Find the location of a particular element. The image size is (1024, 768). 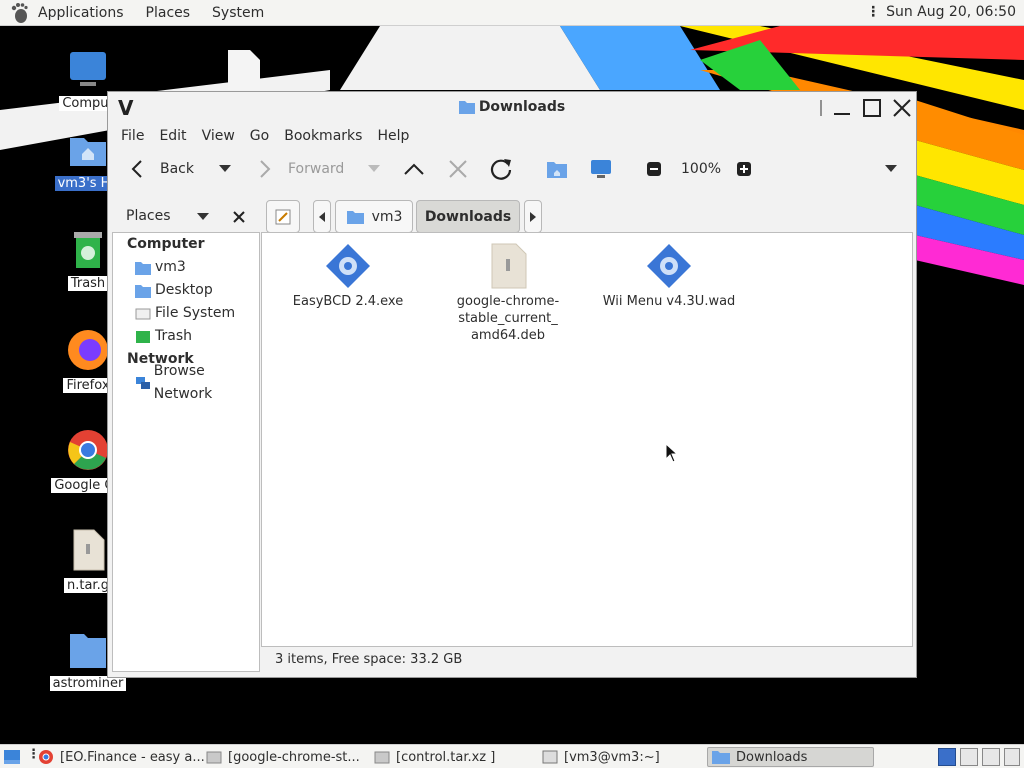

close-sidebar-icon is located at coordinates (239, 217).